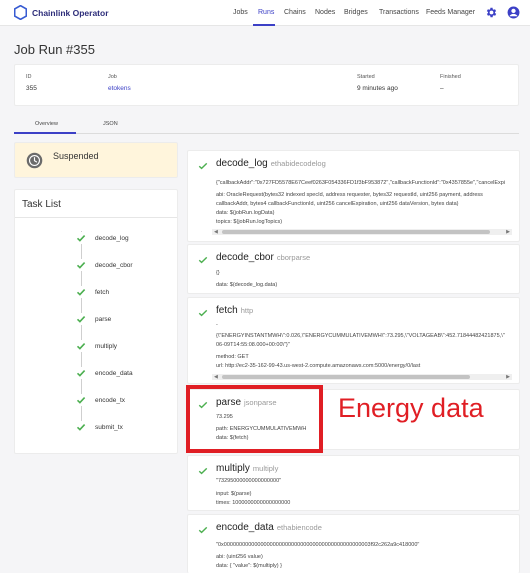 This screenshot has width=530, height=573. What do you see at coordinates (102, 238) in the screenshot?
I see `task-node-decode-log: decode_log` at bounding box center [102, 238].